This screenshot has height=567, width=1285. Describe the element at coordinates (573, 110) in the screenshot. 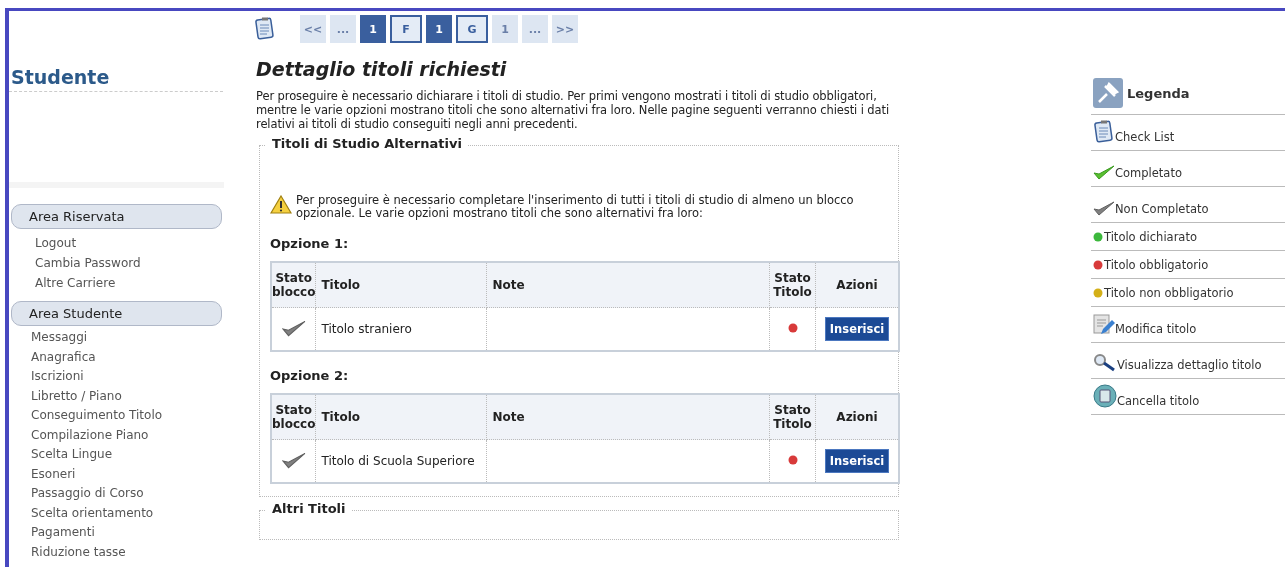

I see `intro-text: Per proseguire è necessario dichiarare i titoli di studio. Per primi vengono mostrati i titoli di studio obbligatori, mentre le varie opzioni mostrano titoli che sono alternativi fra loro. Nelle pagine seguenti verranno chiesti i dati relativi ai titoli di studio conseguiti negli anni precedenti.` at that location.